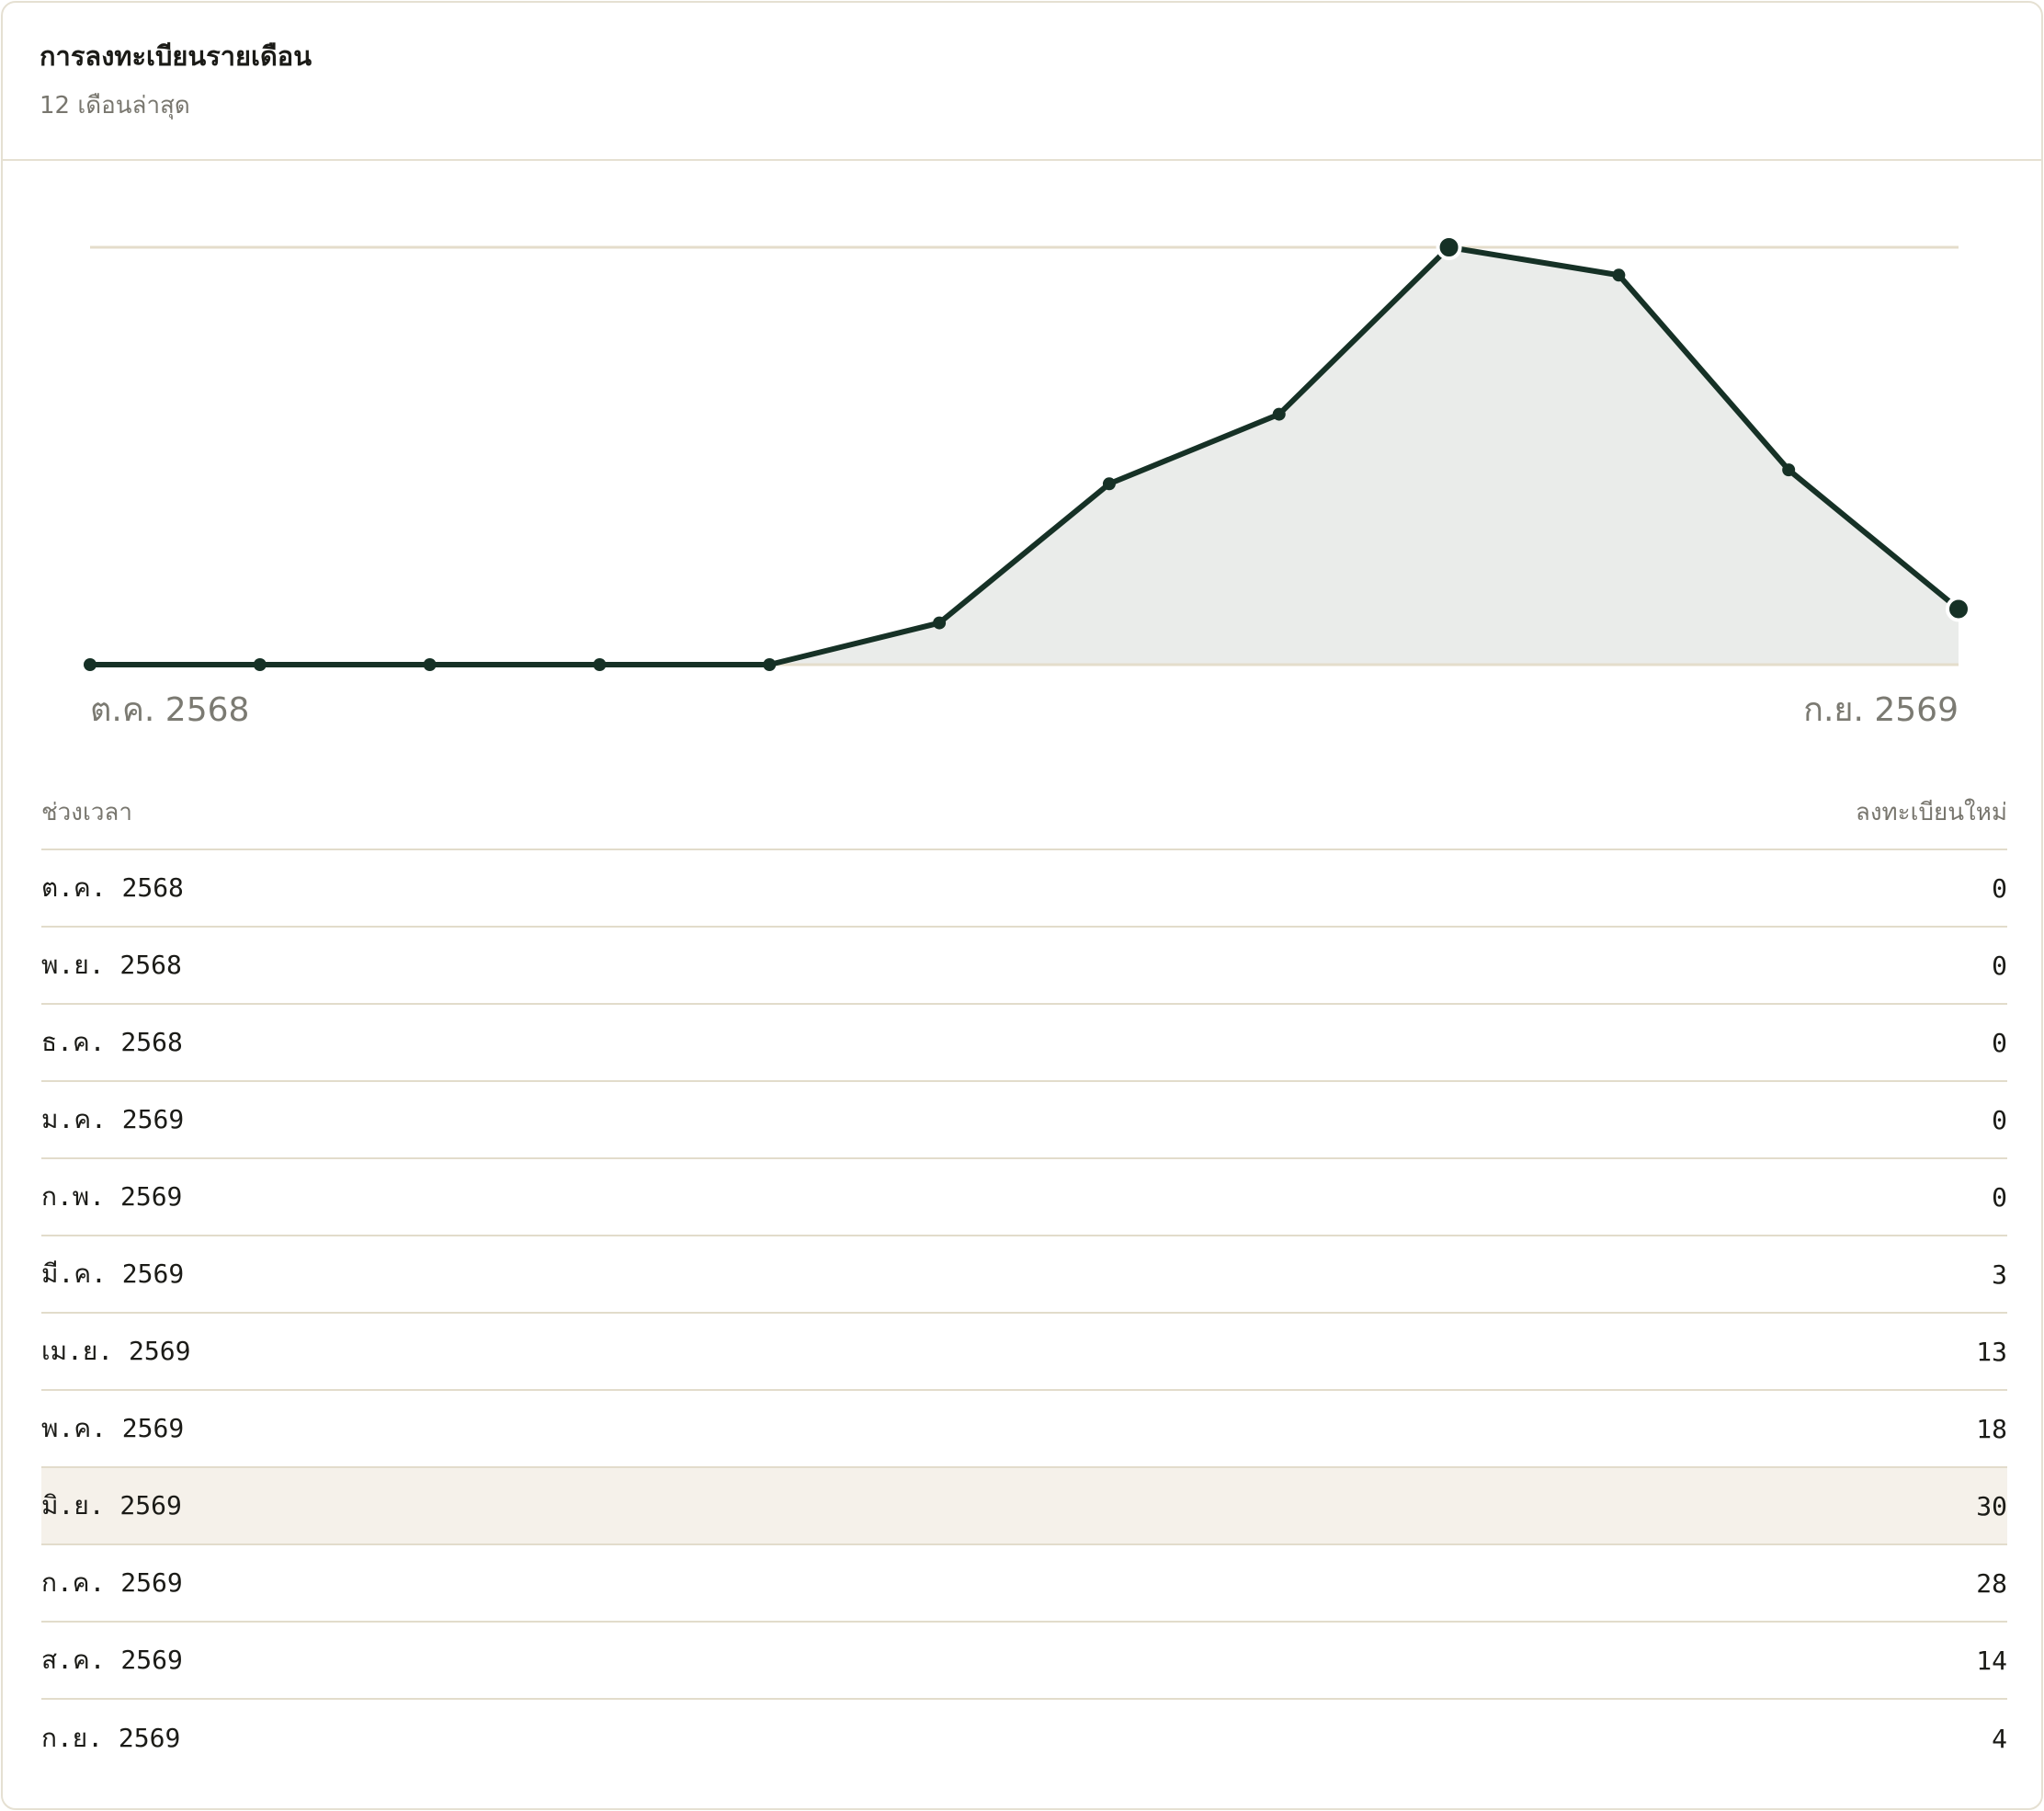  What do you see at coordinates (116, 1351) in the screenshot?
I see `table-cell-period: เม.ย. 2569` at bounding box center [116, 1351].